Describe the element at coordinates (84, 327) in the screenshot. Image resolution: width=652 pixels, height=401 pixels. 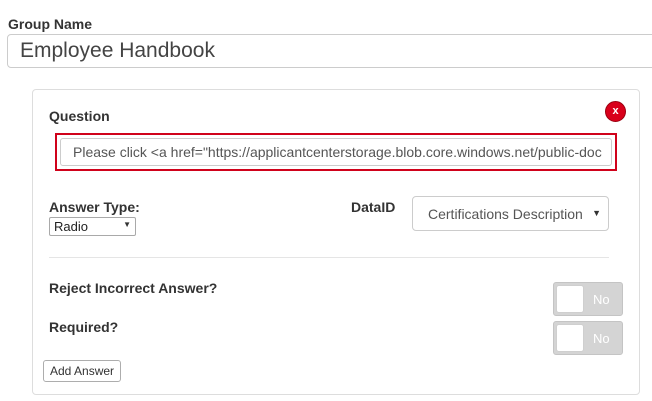
I see `required-label: Required?` at that location.